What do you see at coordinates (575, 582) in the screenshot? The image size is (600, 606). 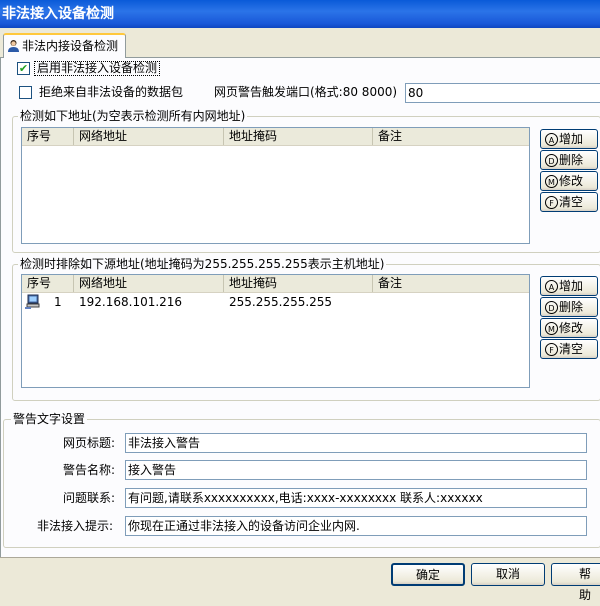 I see `help-button: 帮助` at bounding box center [575, 582].